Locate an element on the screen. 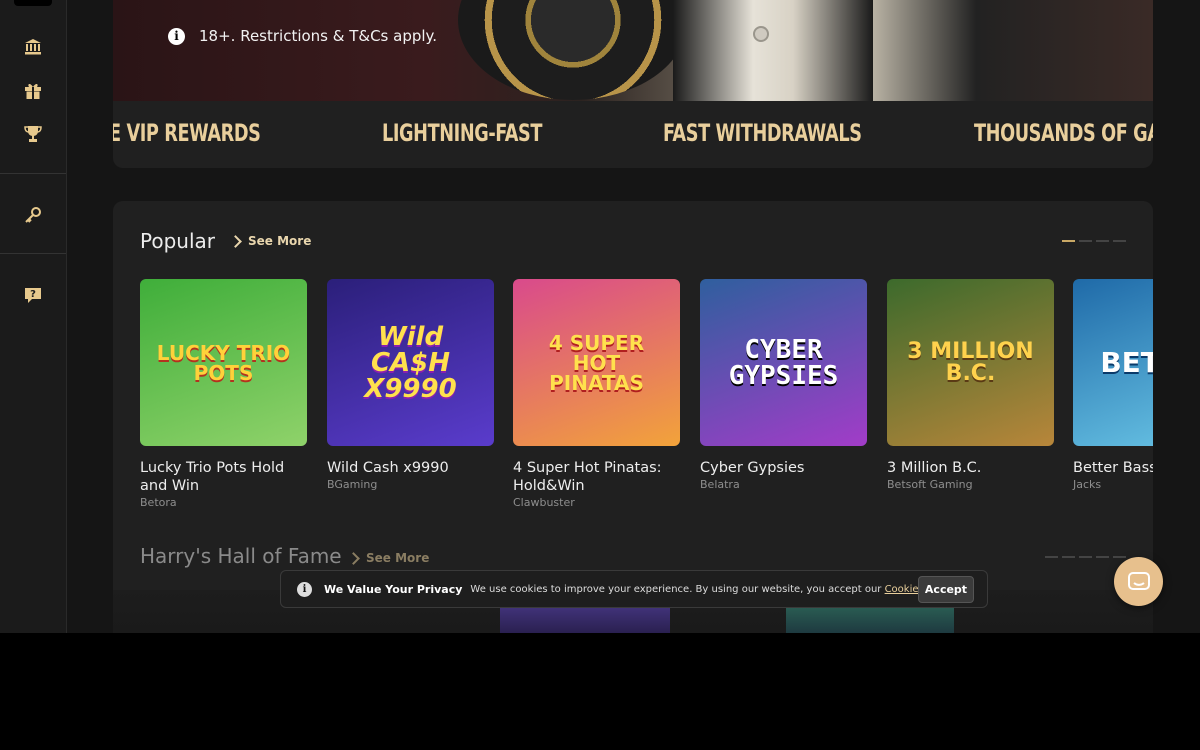 This screenshot has height=750, width=1200. game-card: BET BA Better BassJacks is located at coordinates (1113, 385).